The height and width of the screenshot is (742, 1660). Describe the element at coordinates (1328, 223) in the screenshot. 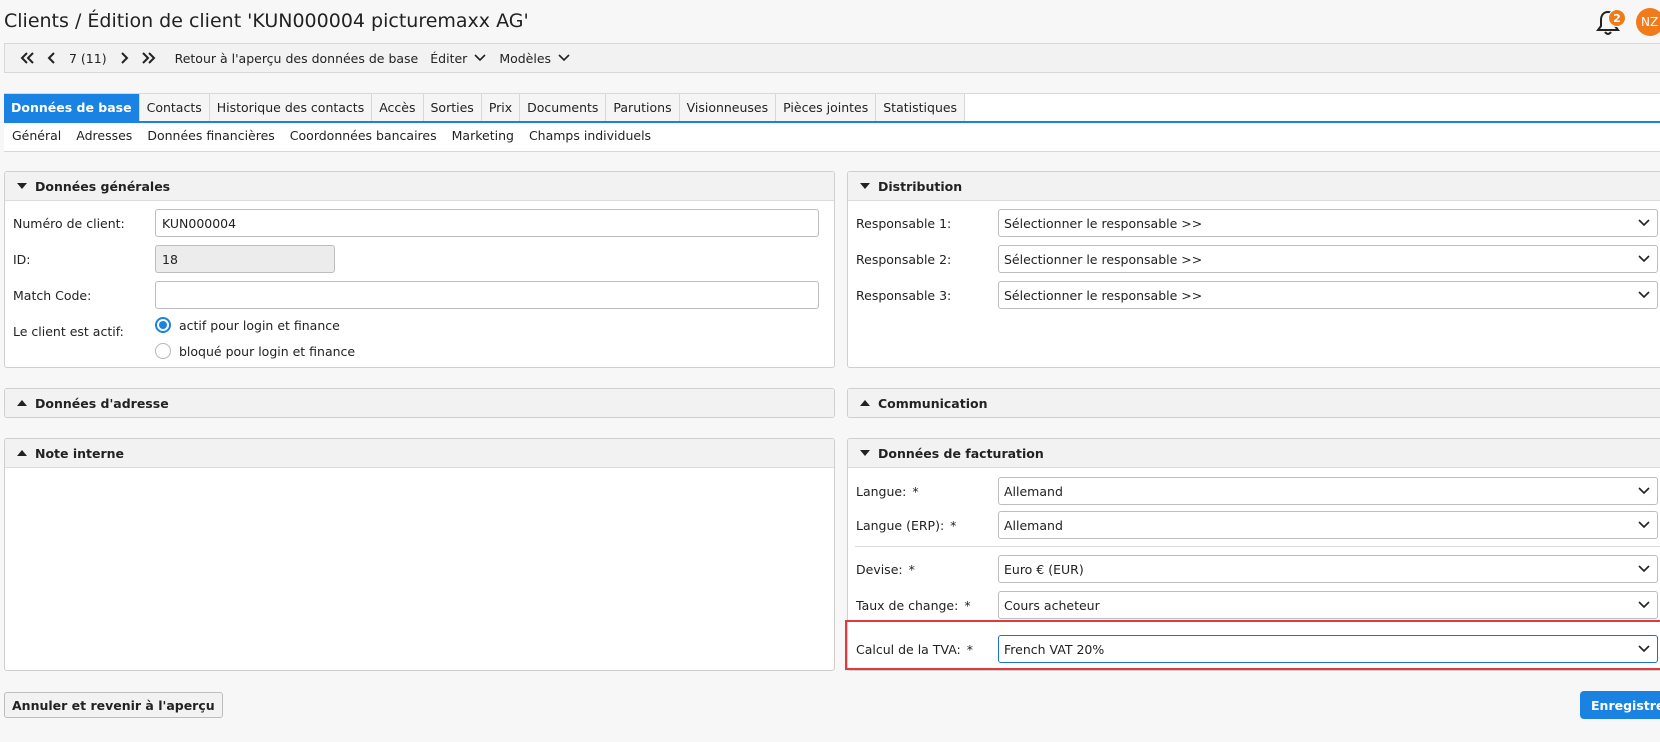

I see `responsible-1-select: Sélectionner le responsable >>` at that location.